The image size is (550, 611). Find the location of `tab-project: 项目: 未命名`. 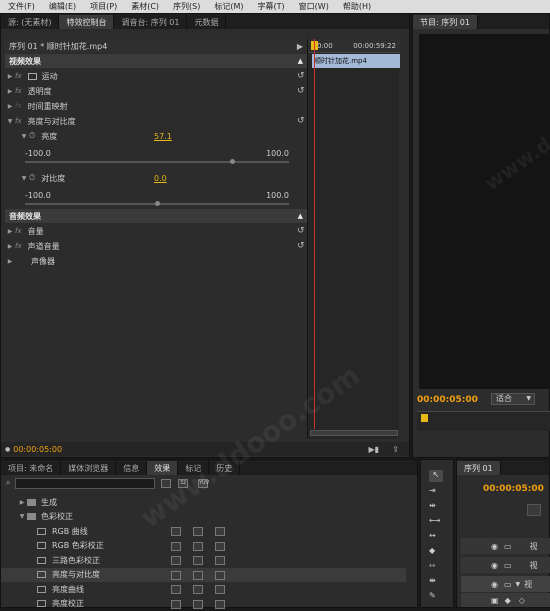

tab-project: 项目: 未命名 is located at coordinates (31, 468).